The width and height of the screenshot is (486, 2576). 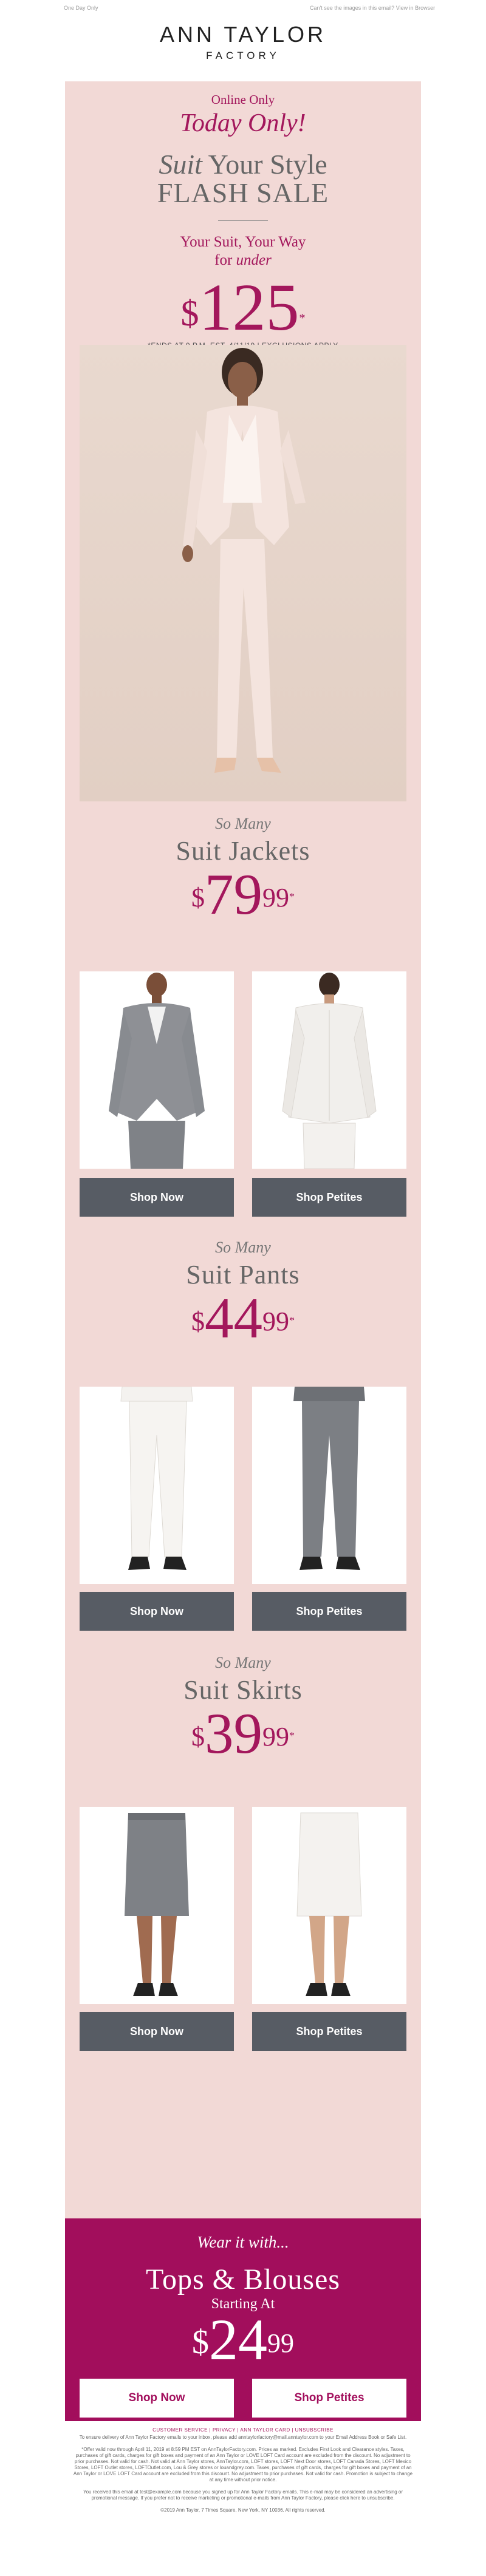 I want to click on price-main: 79, so click(x=233, y=894).